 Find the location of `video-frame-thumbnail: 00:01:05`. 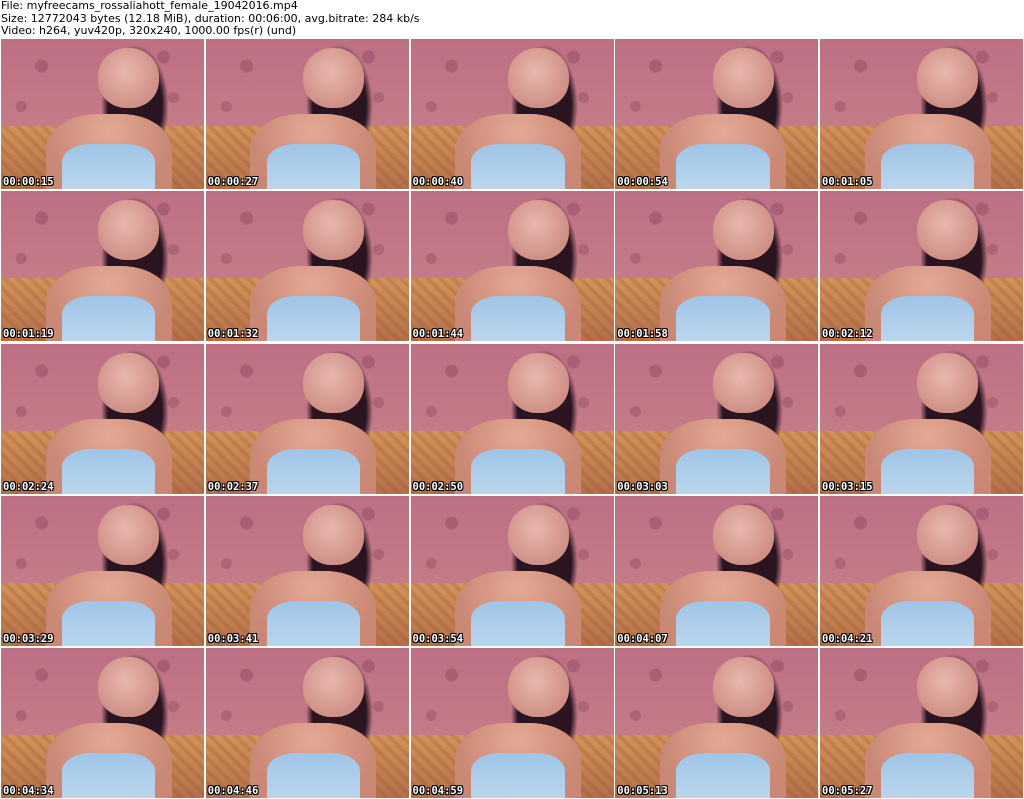

video-frame-thumbnail: 00:01:05 is located at coordinates (921, 114).